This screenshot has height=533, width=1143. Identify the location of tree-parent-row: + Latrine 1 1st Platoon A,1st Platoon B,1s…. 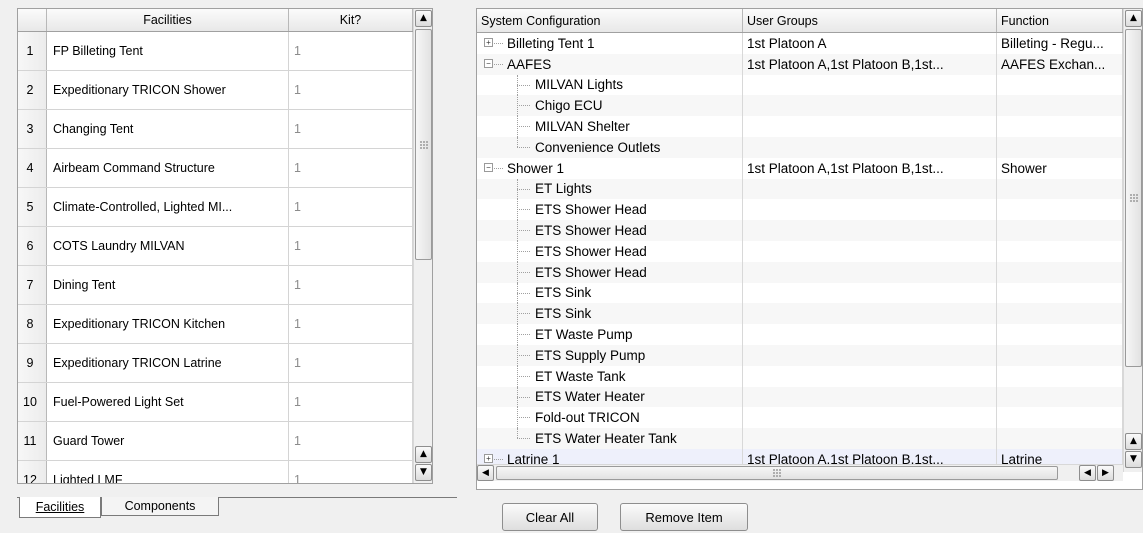
(800, 456).